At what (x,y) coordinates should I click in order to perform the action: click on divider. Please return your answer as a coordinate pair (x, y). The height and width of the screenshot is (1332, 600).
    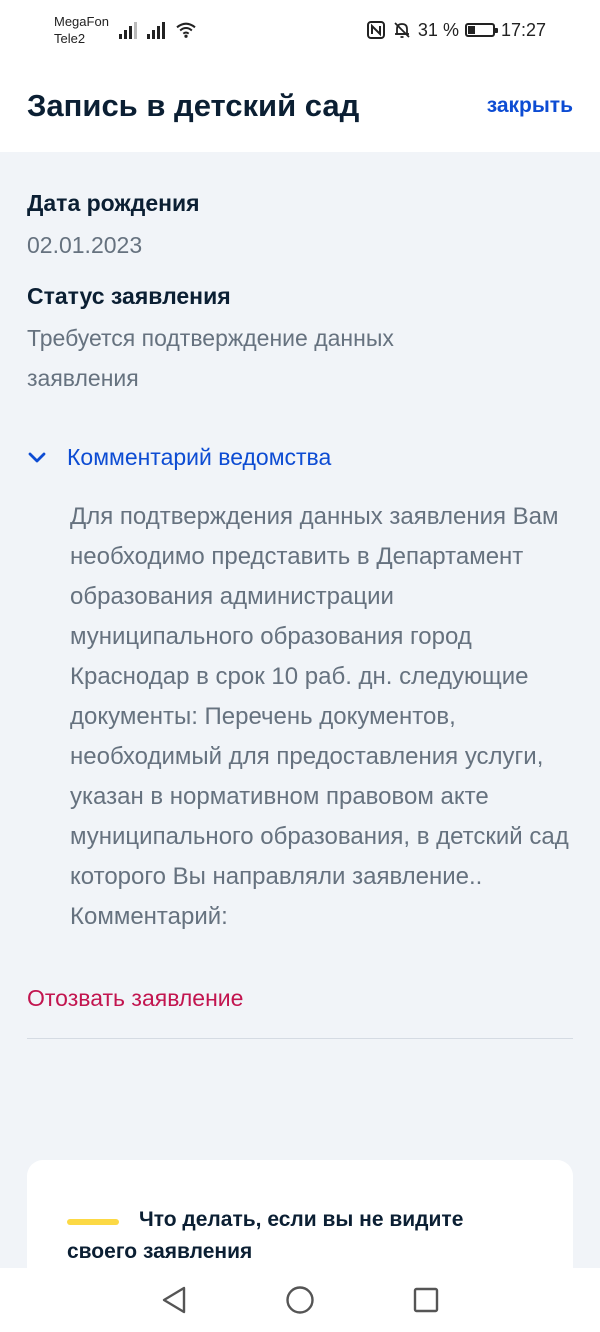
    Looking at the image, I should click on (300, 1038).